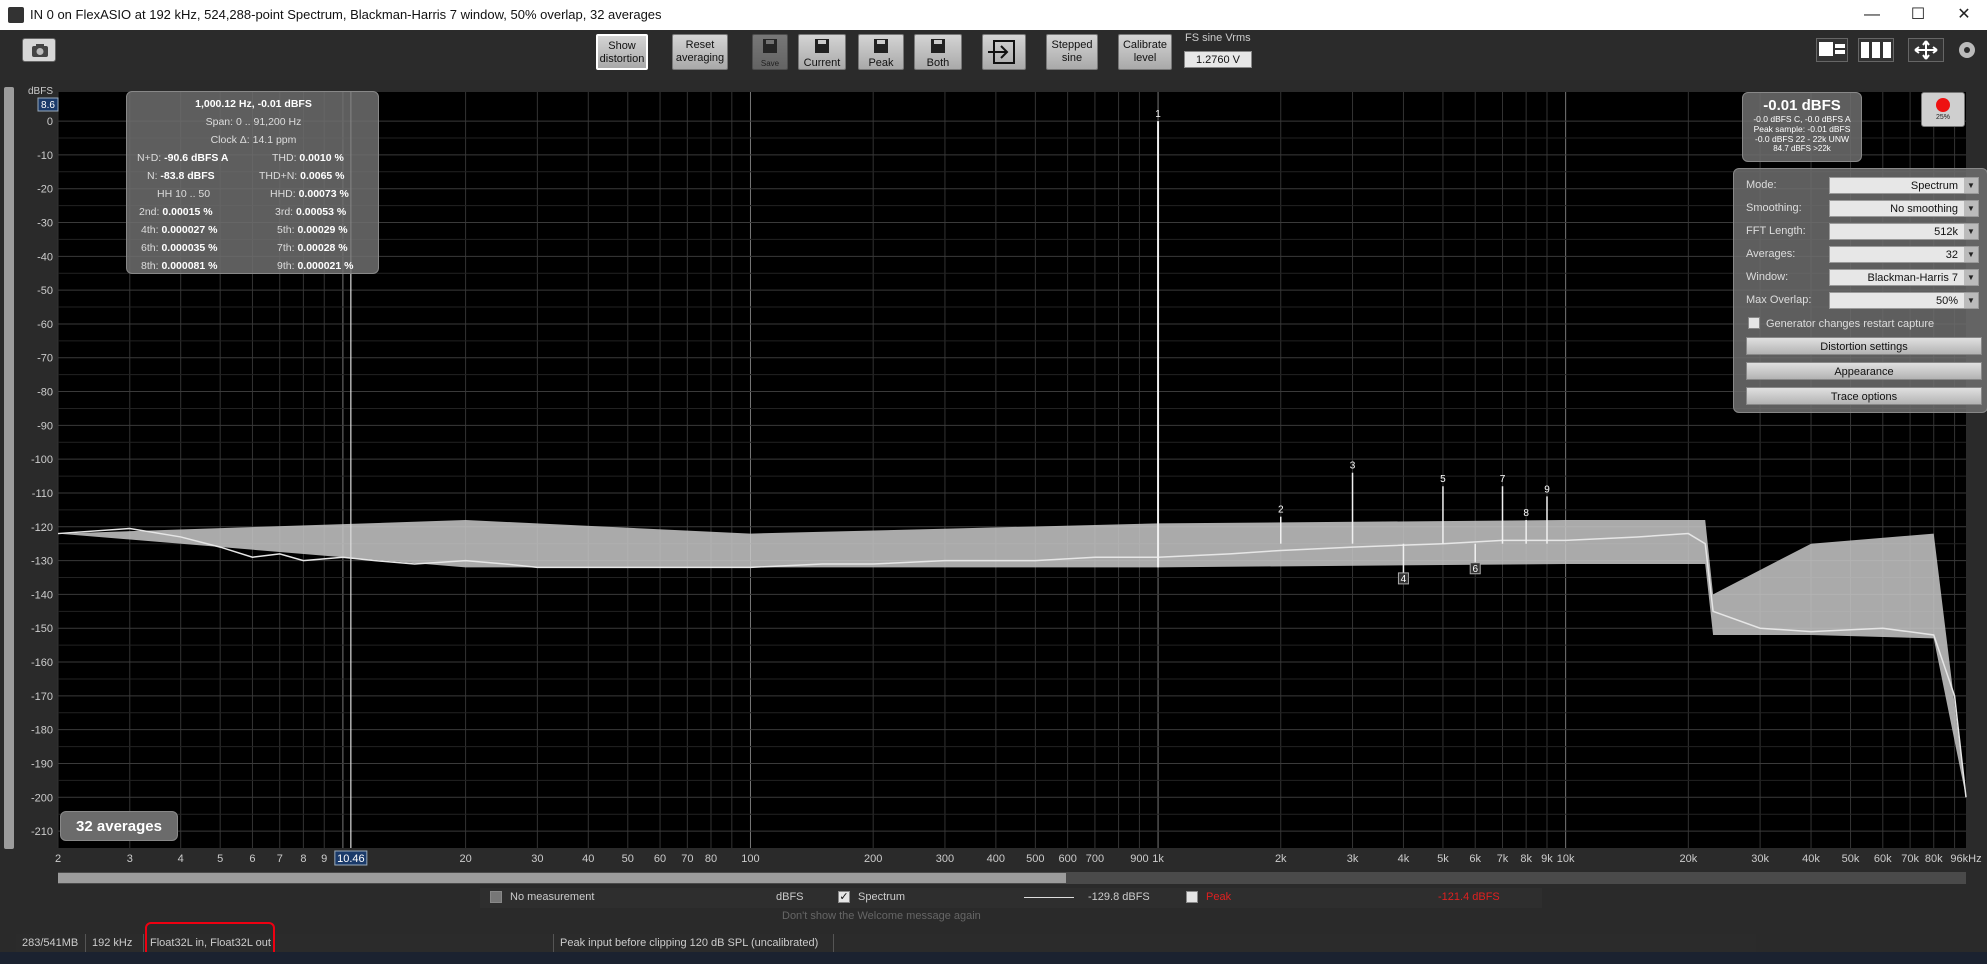  What do you see at coordinates (700, 58) in the screenshot?
I see `reset-averaging-label-2: averaging` at bounding box center [700, 58].